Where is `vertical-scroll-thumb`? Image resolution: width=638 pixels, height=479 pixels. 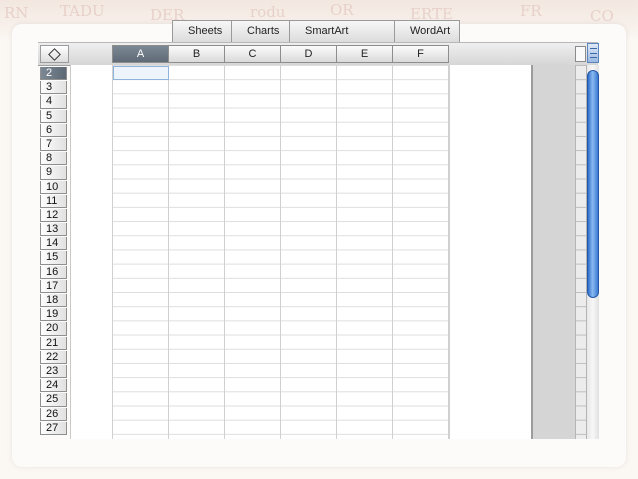 vertical-scroll-thumb is located at coordinates (593, 184).